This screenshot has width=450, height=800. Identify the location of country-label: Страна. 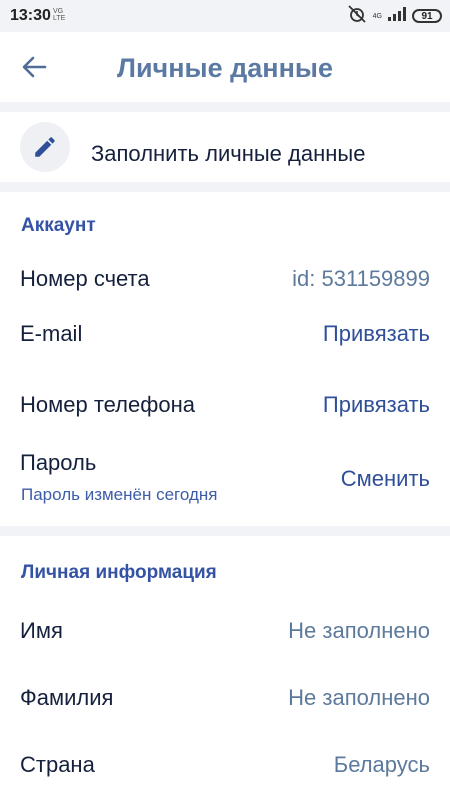
(57, 764).